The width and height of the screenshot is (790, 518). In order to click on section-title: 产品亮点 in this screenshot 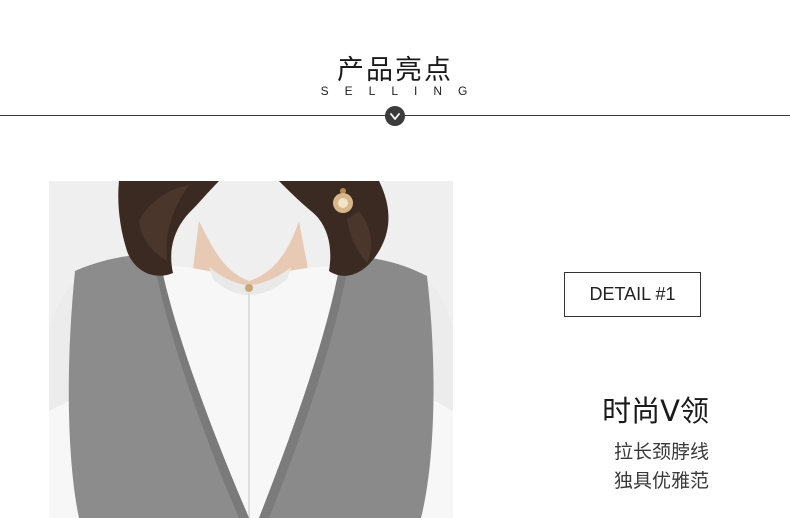, I will do `click(395, 70)`.